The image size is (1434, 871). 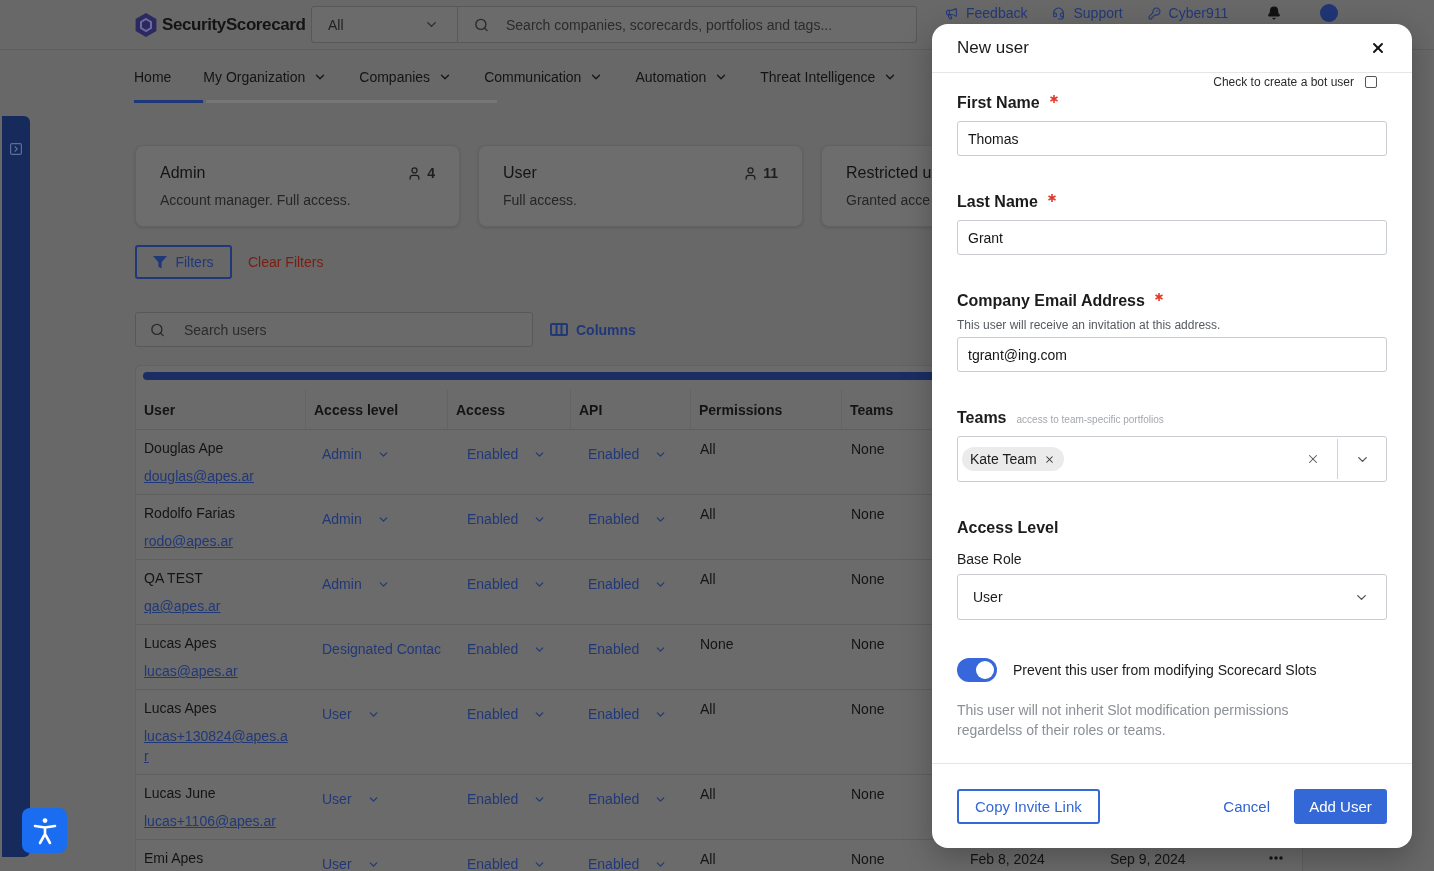 I want to click on email-link: lucas+130824@apes.ar, so click(x=217, y=746).